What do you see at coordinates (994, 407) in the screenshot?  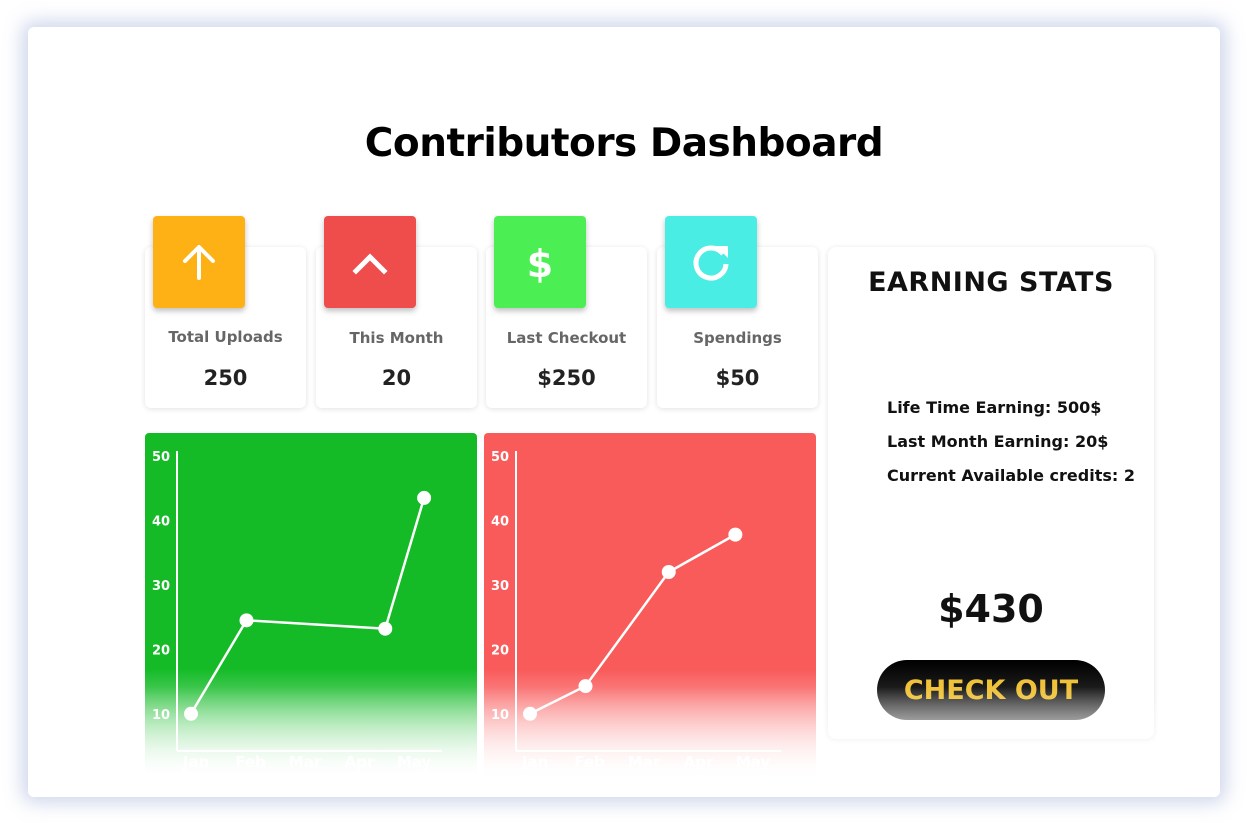 I see `lifetime-earning: Life Time Earning: 500$` at bounding box center [994, 407].